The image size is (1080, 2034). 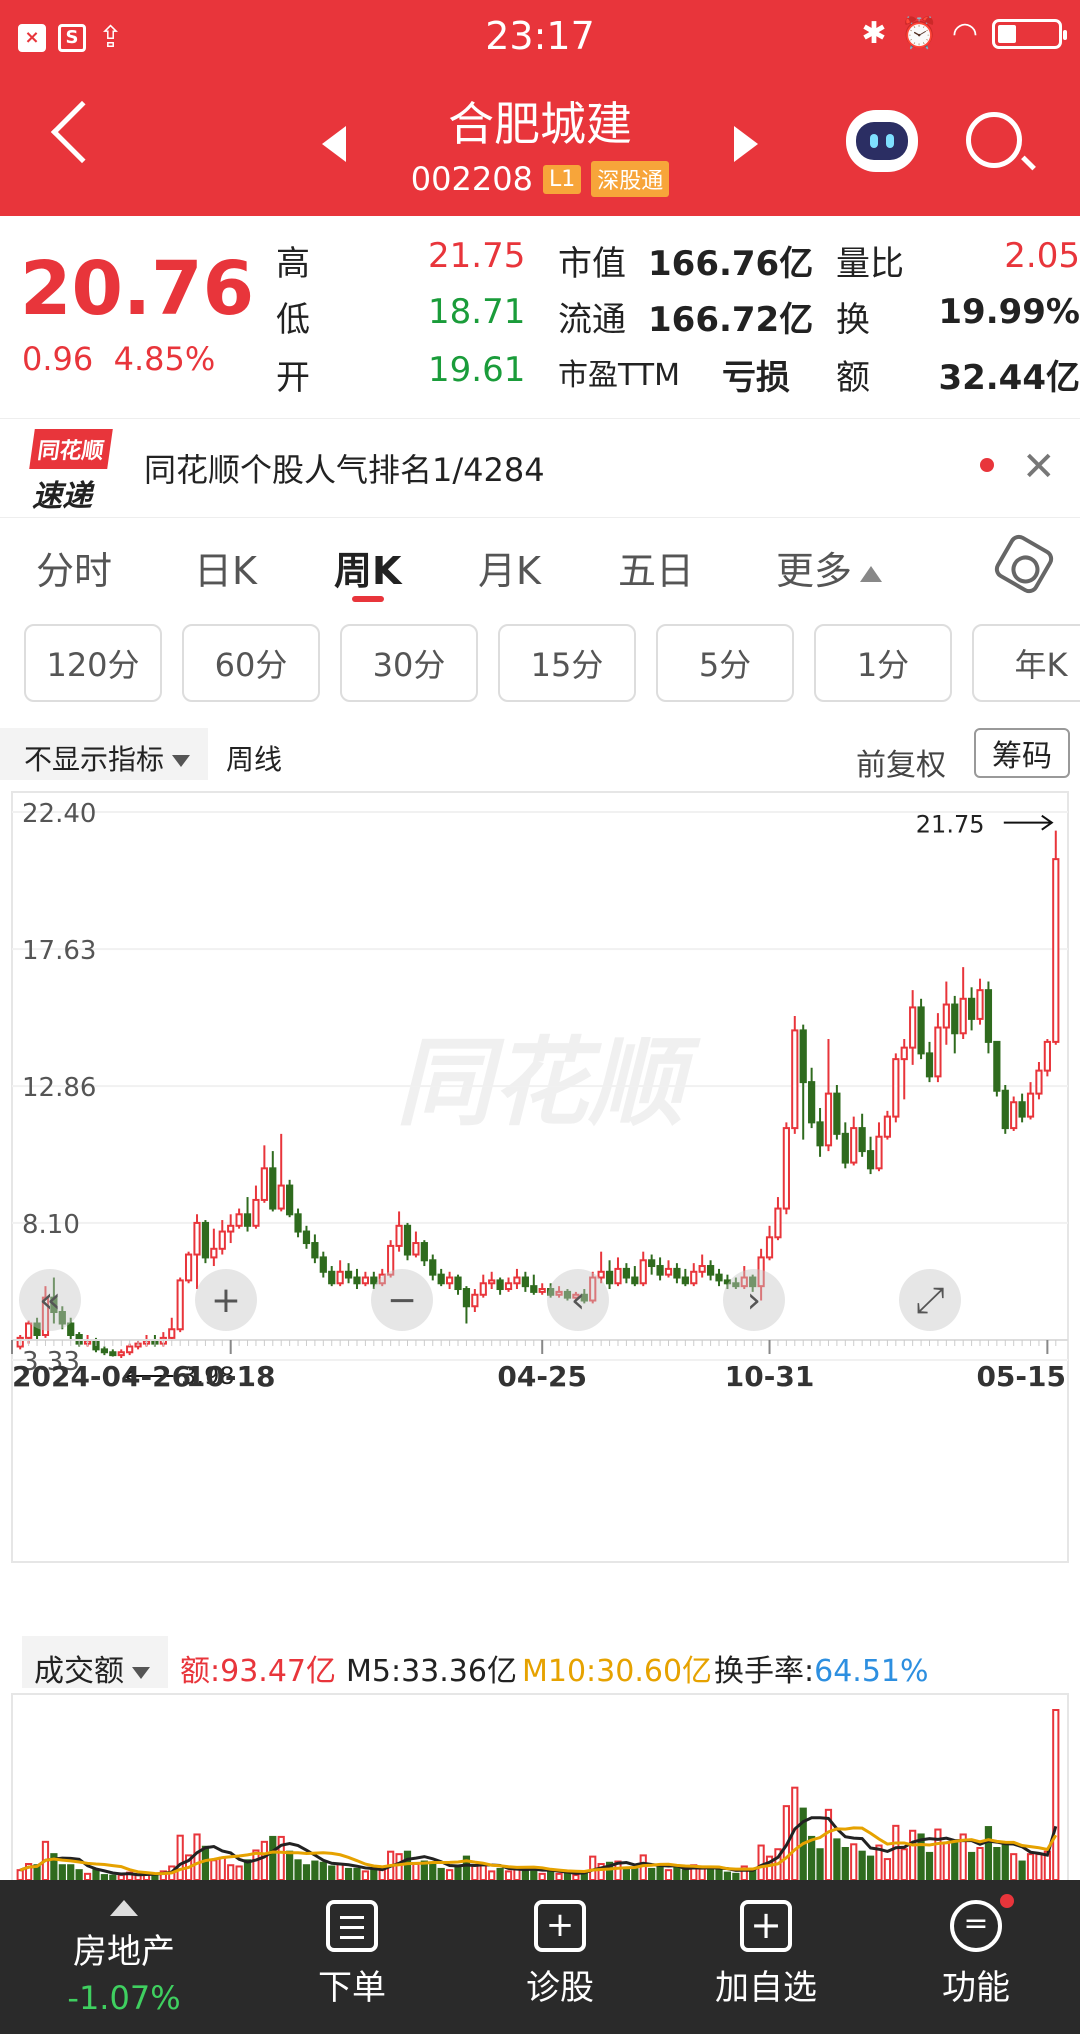 What do you see at coordinates (540, 1786) in the screenshot?
I see `volume-chart` at bounding box center [540, 1786].